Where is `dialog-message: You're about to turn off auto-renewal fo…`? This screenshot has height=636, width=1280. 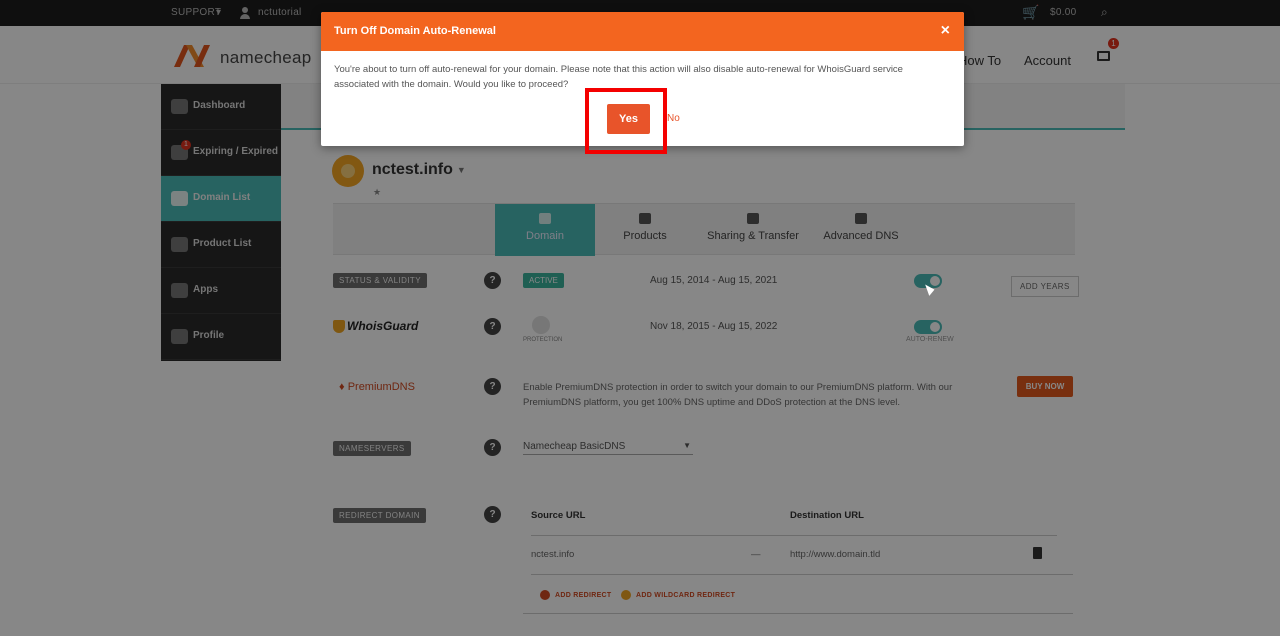 dialog-message: You're about to turn off auto-renewal fo… is located at coordinates (618, 77).